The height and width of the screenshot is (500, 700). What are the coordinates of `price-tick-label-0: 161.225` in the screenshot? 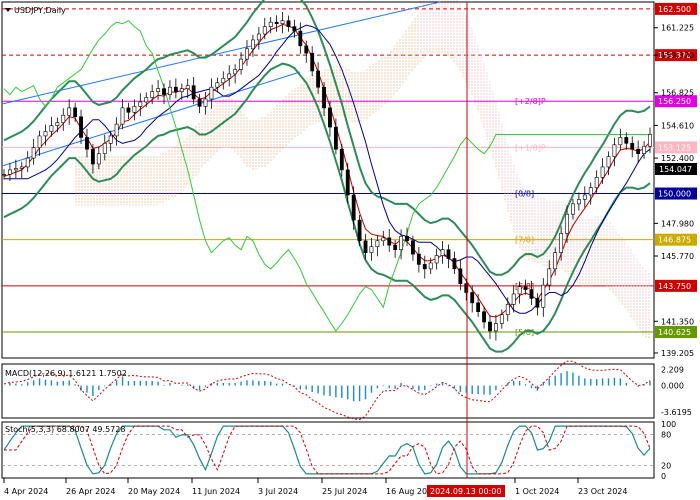 It's located at (677, 28).